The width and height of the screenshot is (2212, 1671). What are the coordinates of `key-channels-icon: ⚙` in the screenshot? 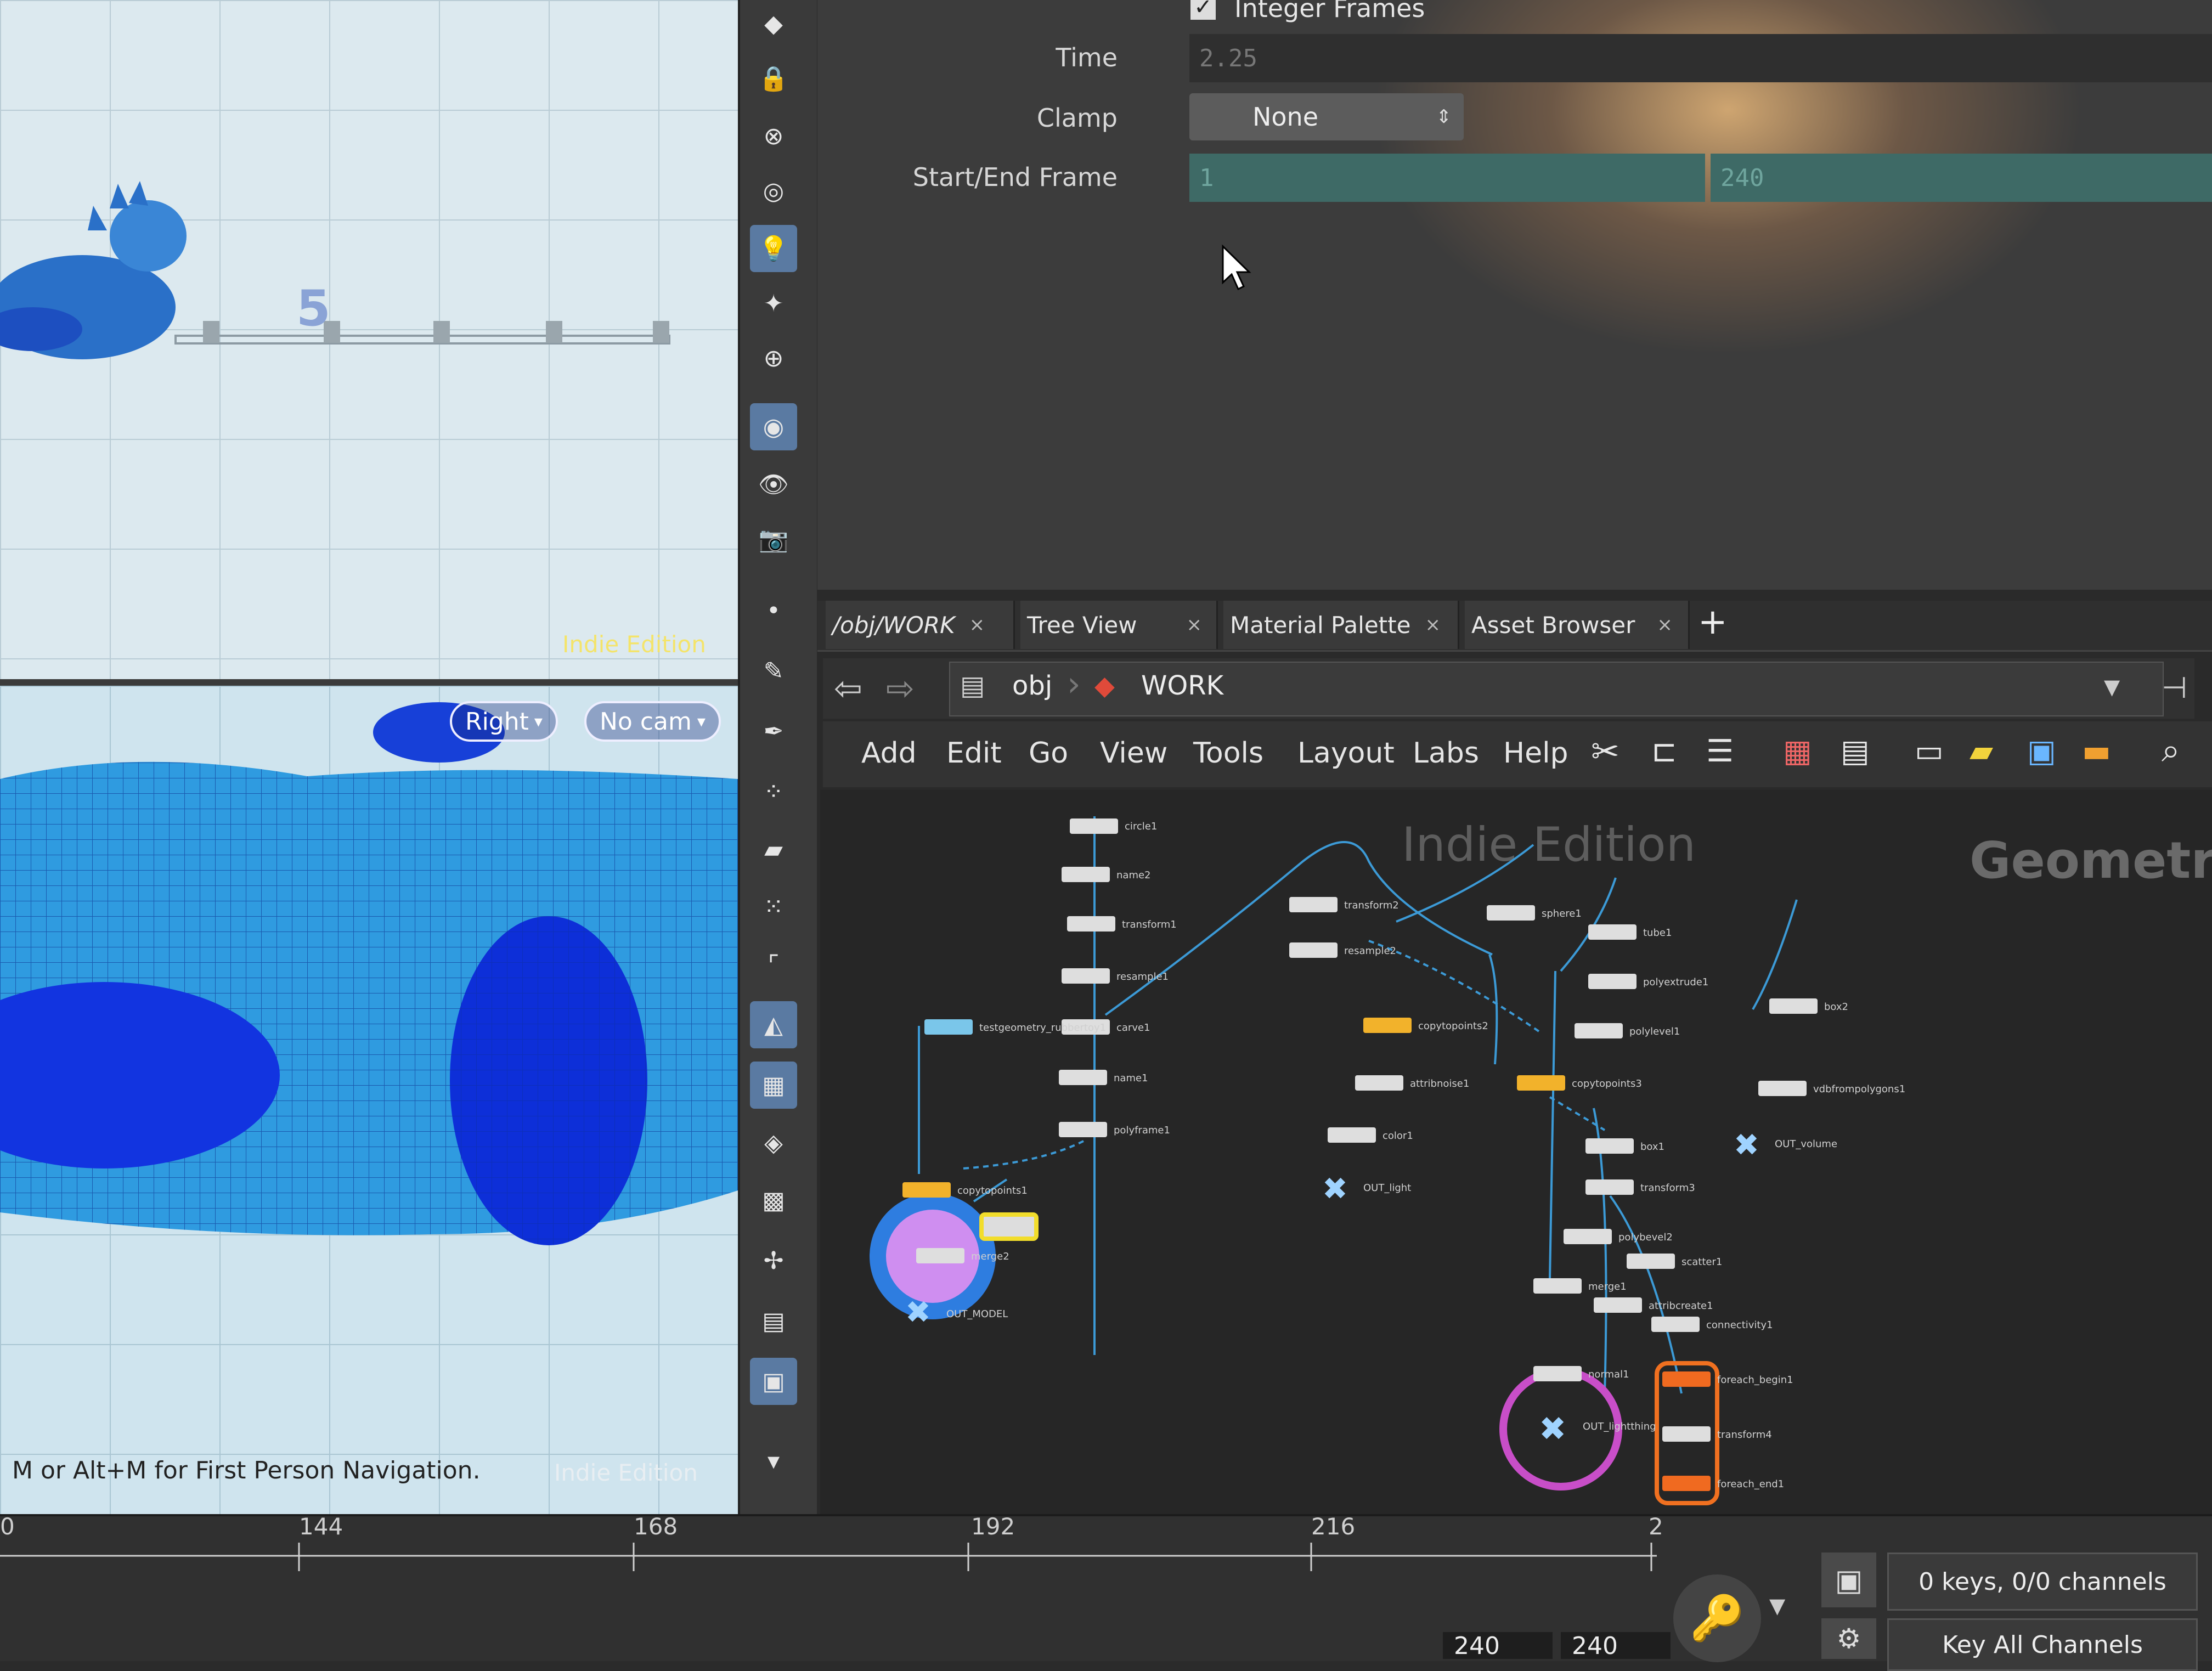 It's located at (1848, 1639).